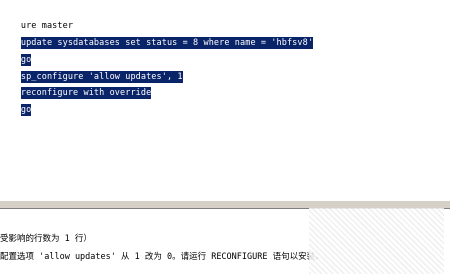  I want to click on selected-code-text: reconfigure with override, so click(86, 93).